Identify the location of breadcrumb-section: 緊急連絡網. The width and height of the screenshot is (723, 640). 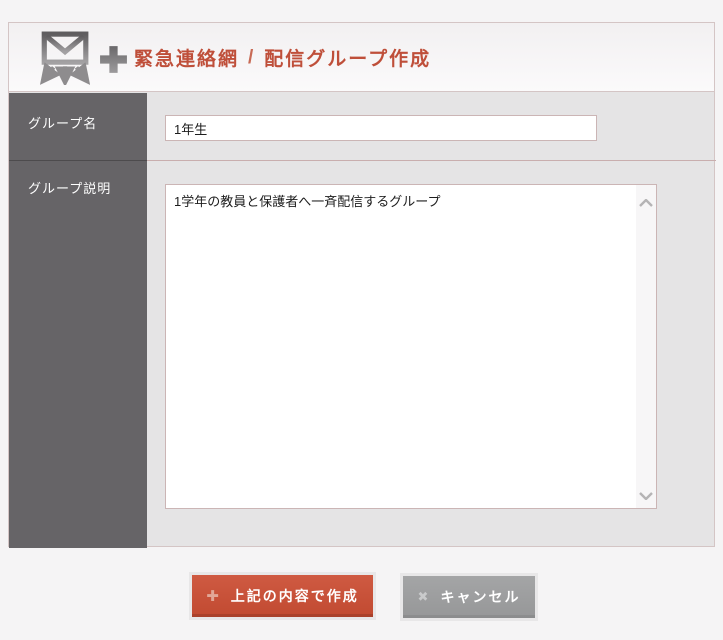
(187, 59).